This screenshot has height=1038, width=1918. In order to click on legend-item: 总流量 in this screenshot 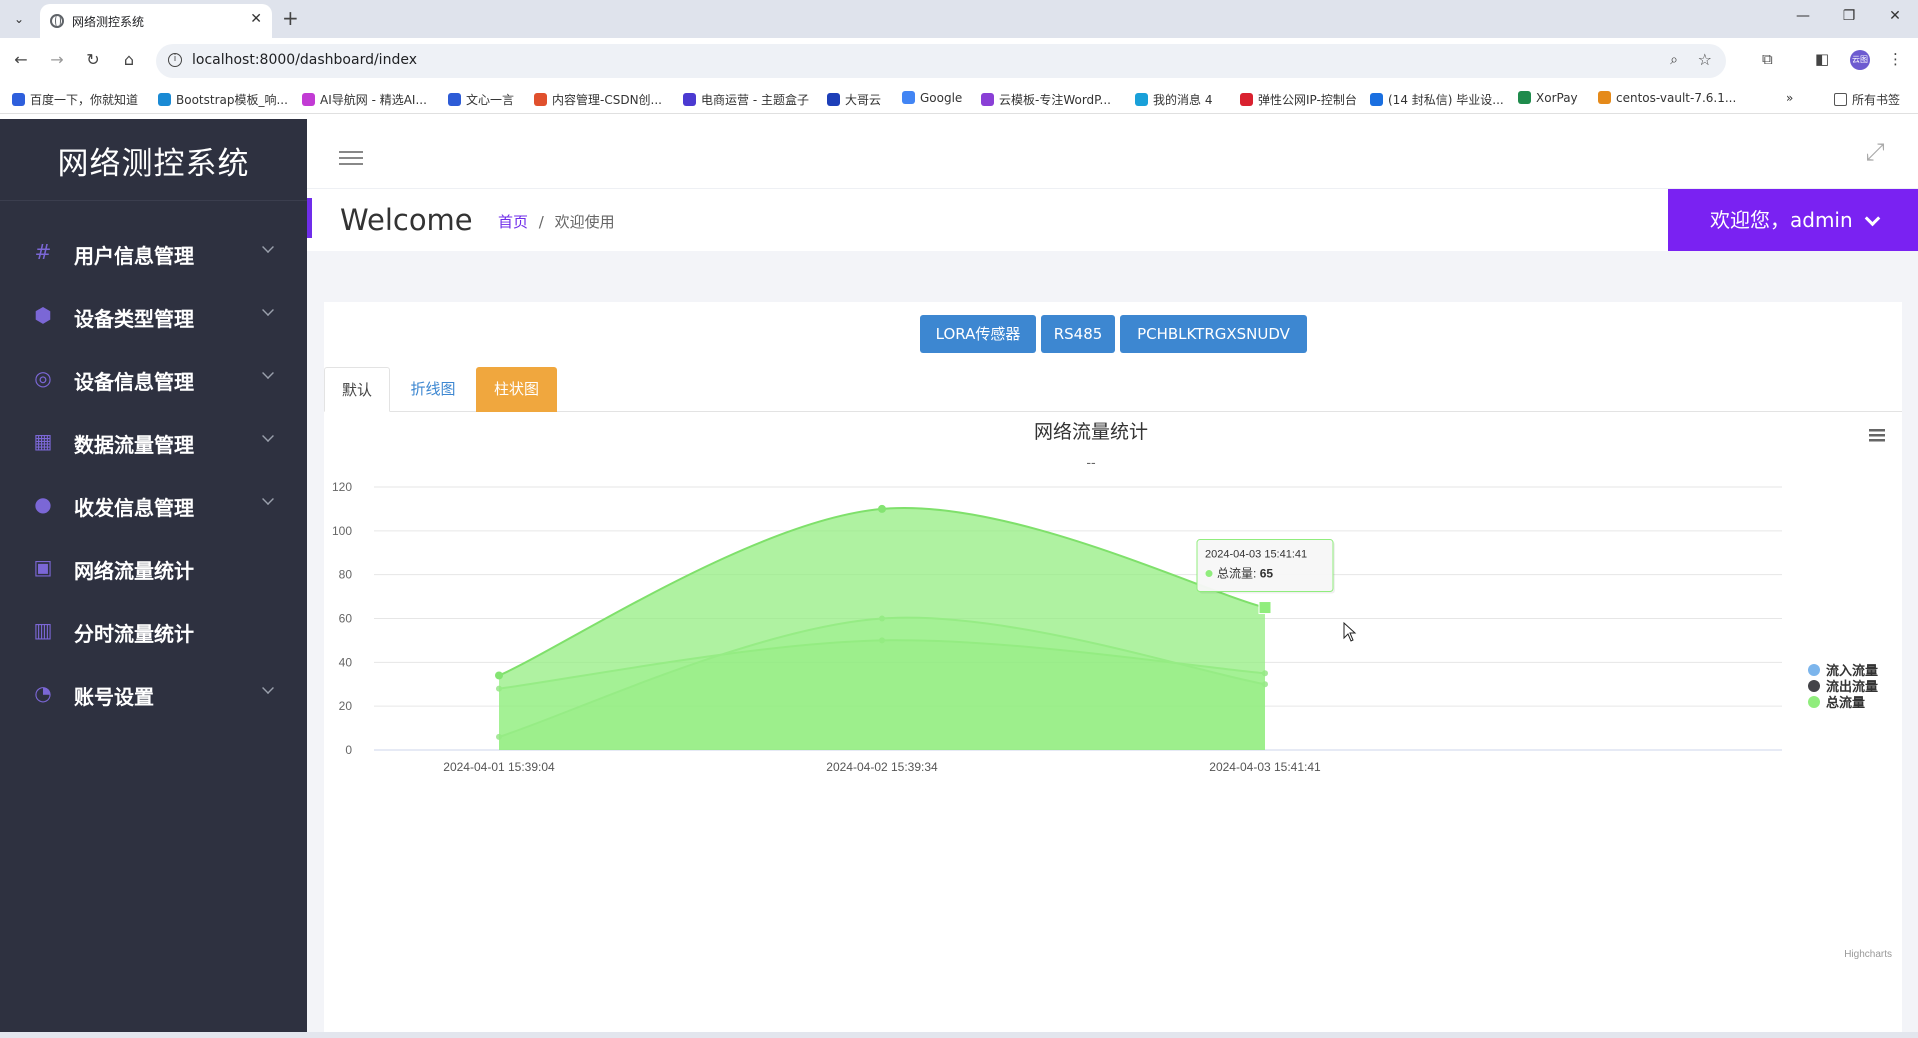, I will do `click(1845, 702)`.